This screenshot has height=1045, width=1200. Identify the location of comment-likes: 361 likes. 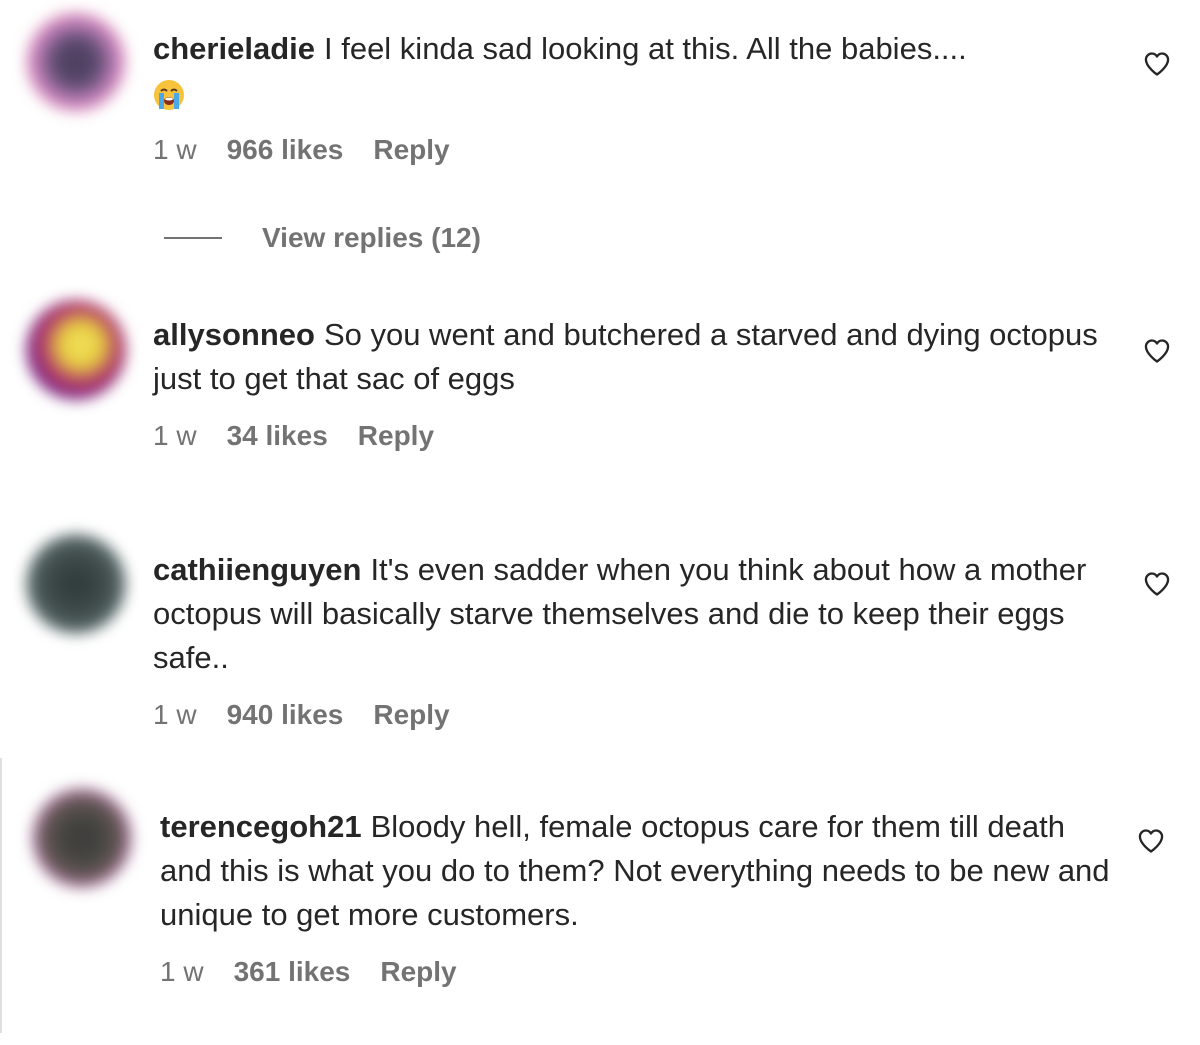
(292, 972).